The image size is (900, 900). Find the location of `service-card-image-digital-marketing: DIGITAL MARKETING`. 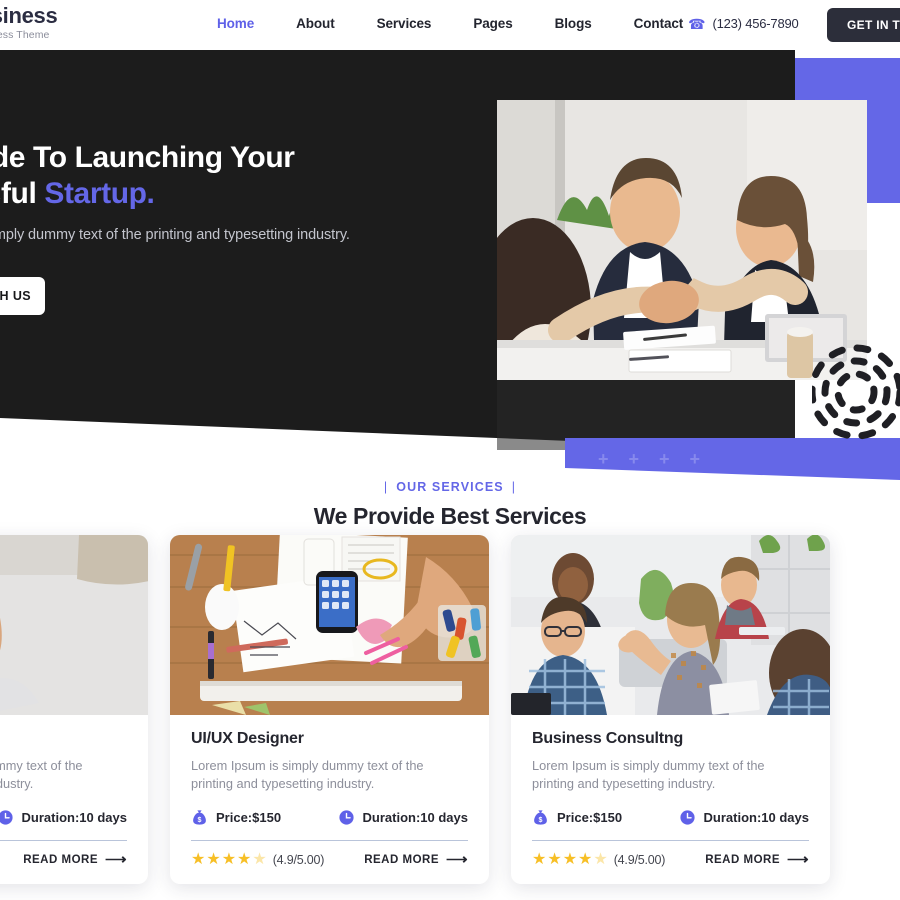

service-card-image-digital-marketing: DIGITAL MARKETING is located at coordinates (74, 625).